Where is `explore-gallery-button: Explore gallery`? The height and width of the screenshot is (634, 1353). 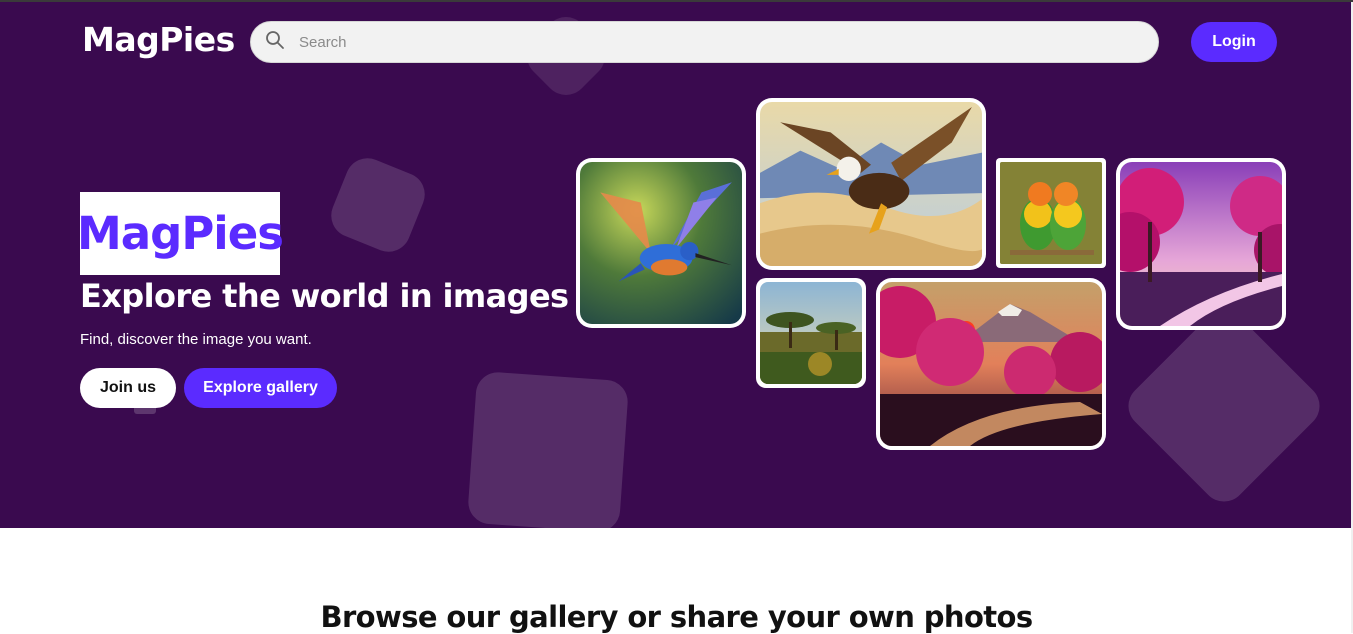 explore-gallery-button: Explore gallery is located at coordinates (260, 388).